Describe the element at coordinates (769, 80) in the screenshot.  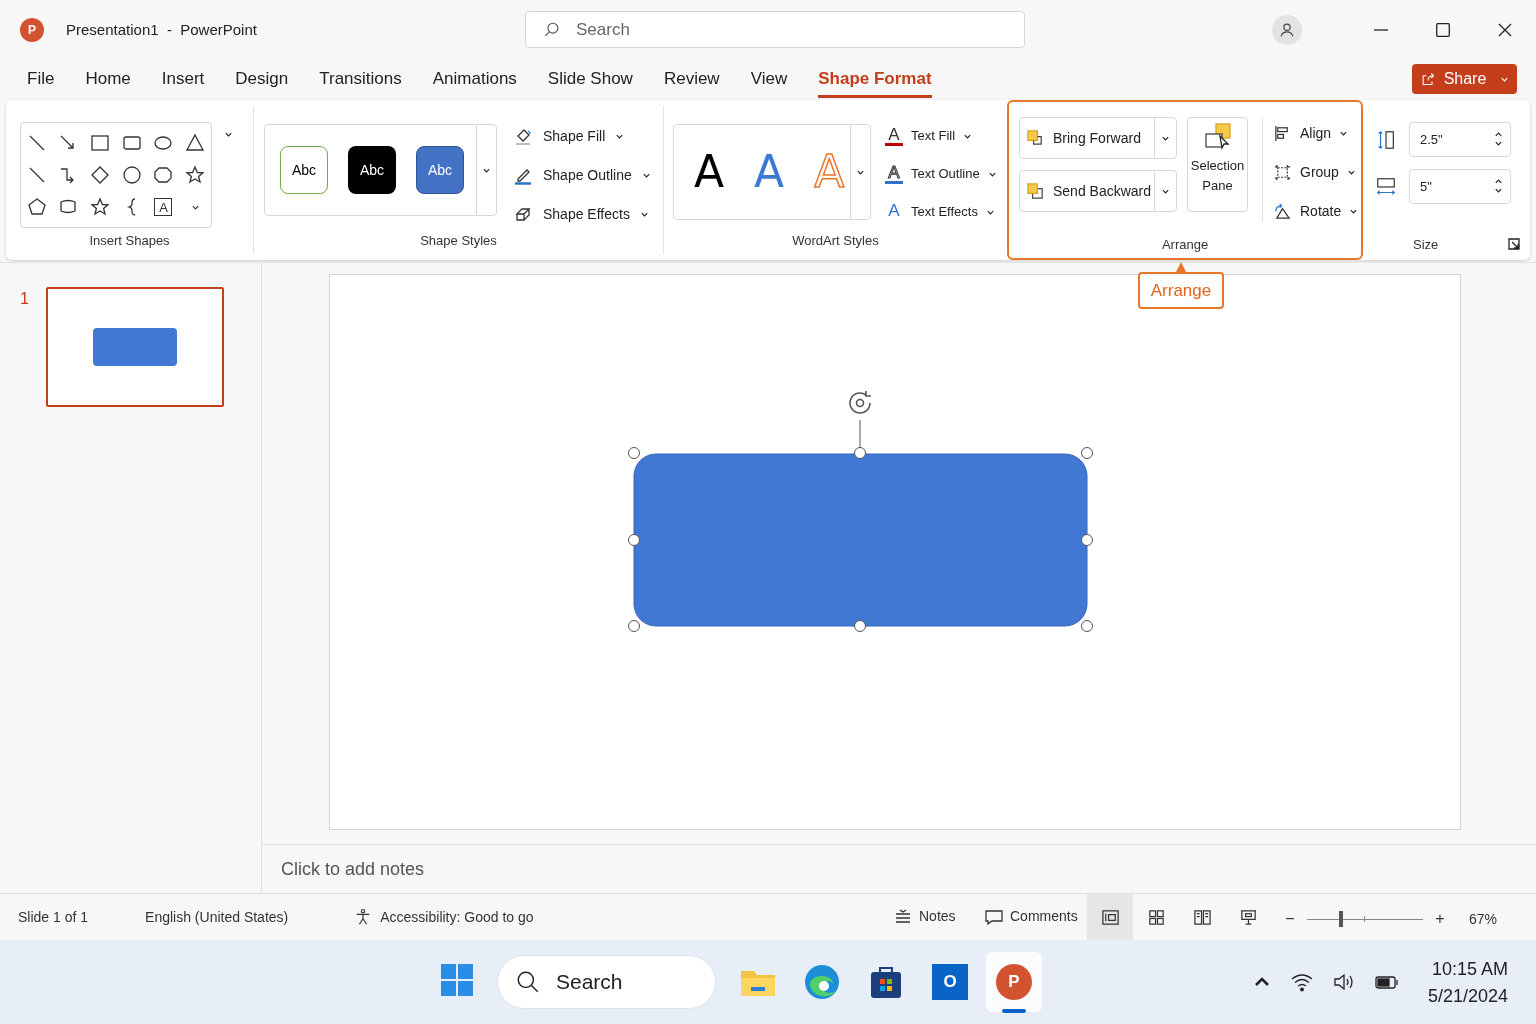
I see `menu-tab: View` at that location.